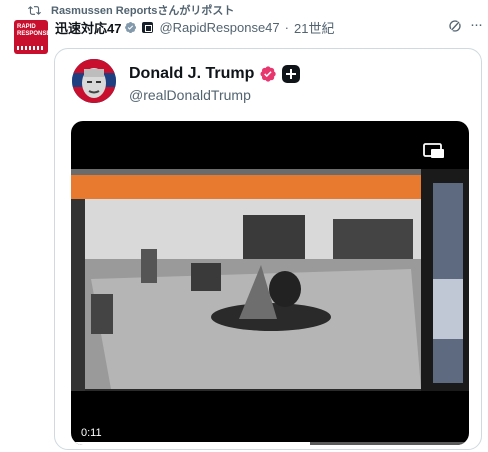  Describe the element at coordinates (476, 24) in the screenshot. I see `more-options-icon: ···` at that location.